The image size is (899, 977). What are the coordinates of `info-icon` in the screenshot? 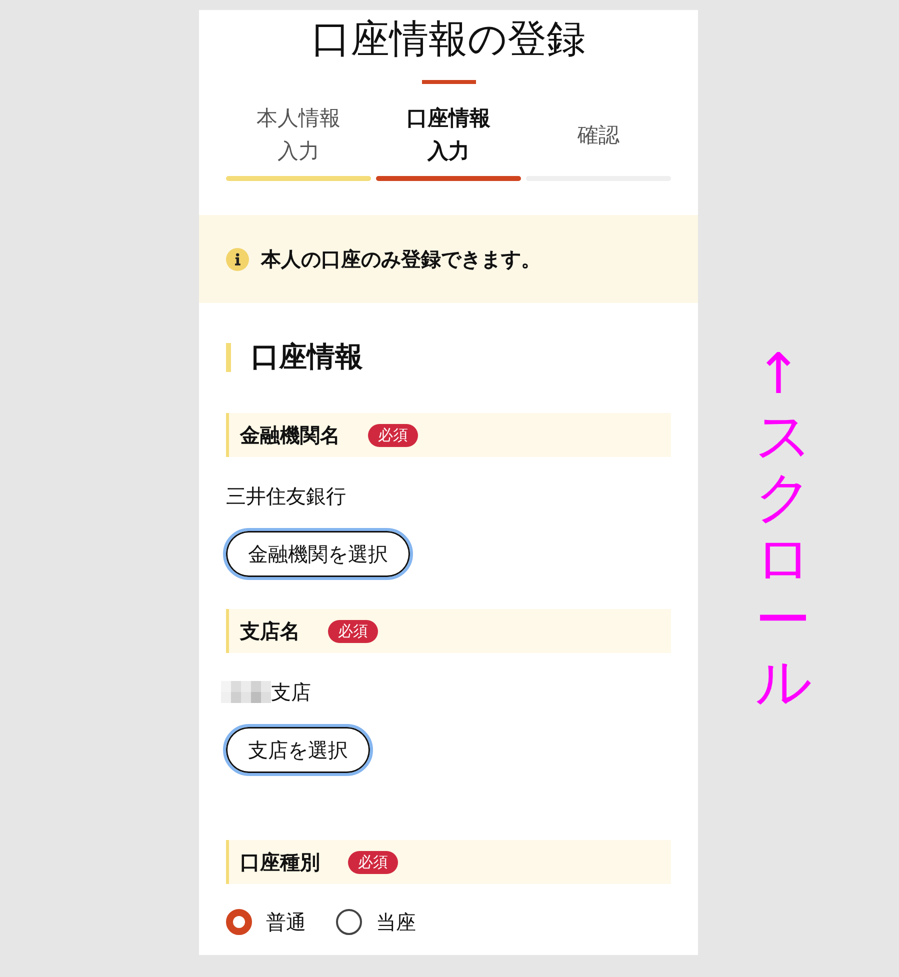 It's located at (237, 259).